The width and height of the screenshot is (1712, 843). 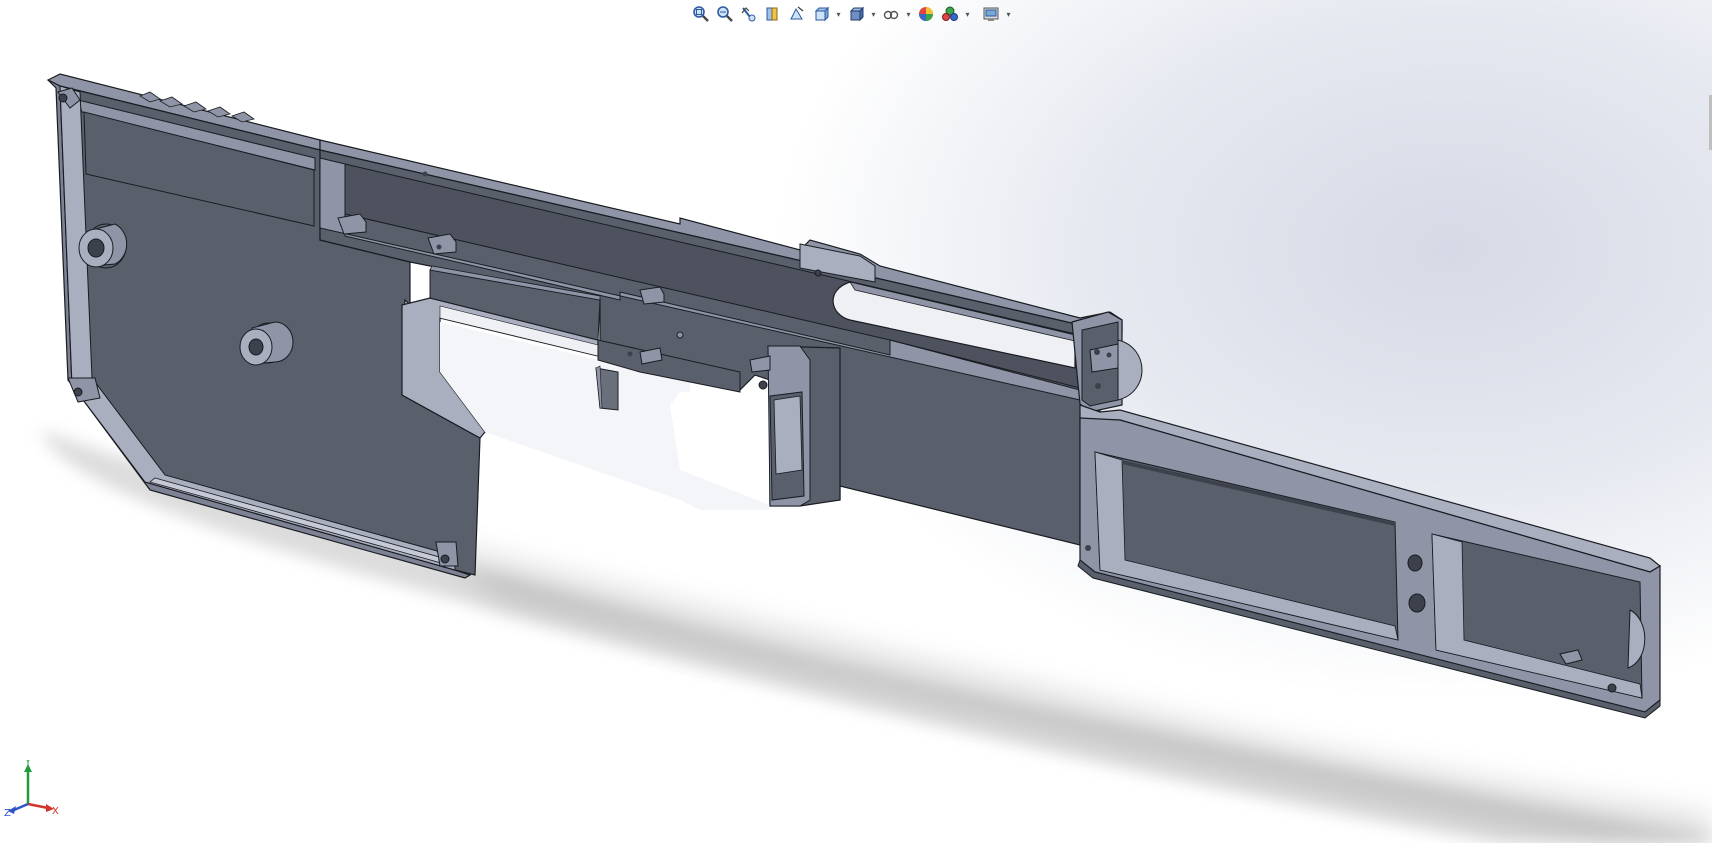 I want to click on apply-scene-icon, so click(x=950, y=14).